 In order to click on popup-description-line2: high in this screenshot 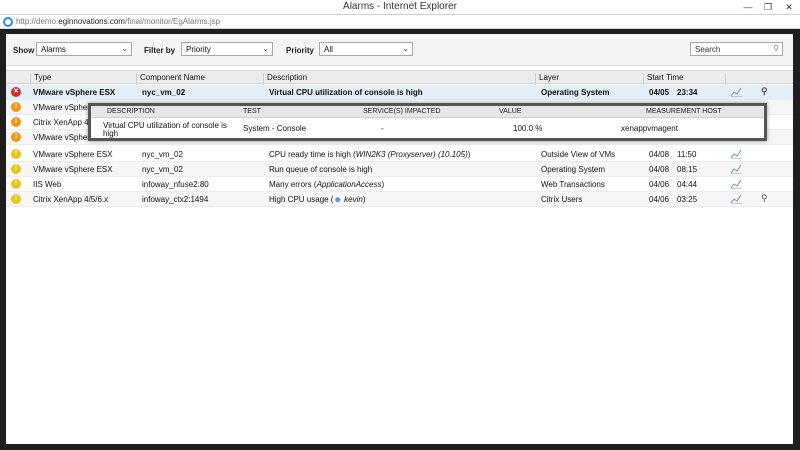, I will do `click(111, 133)`.